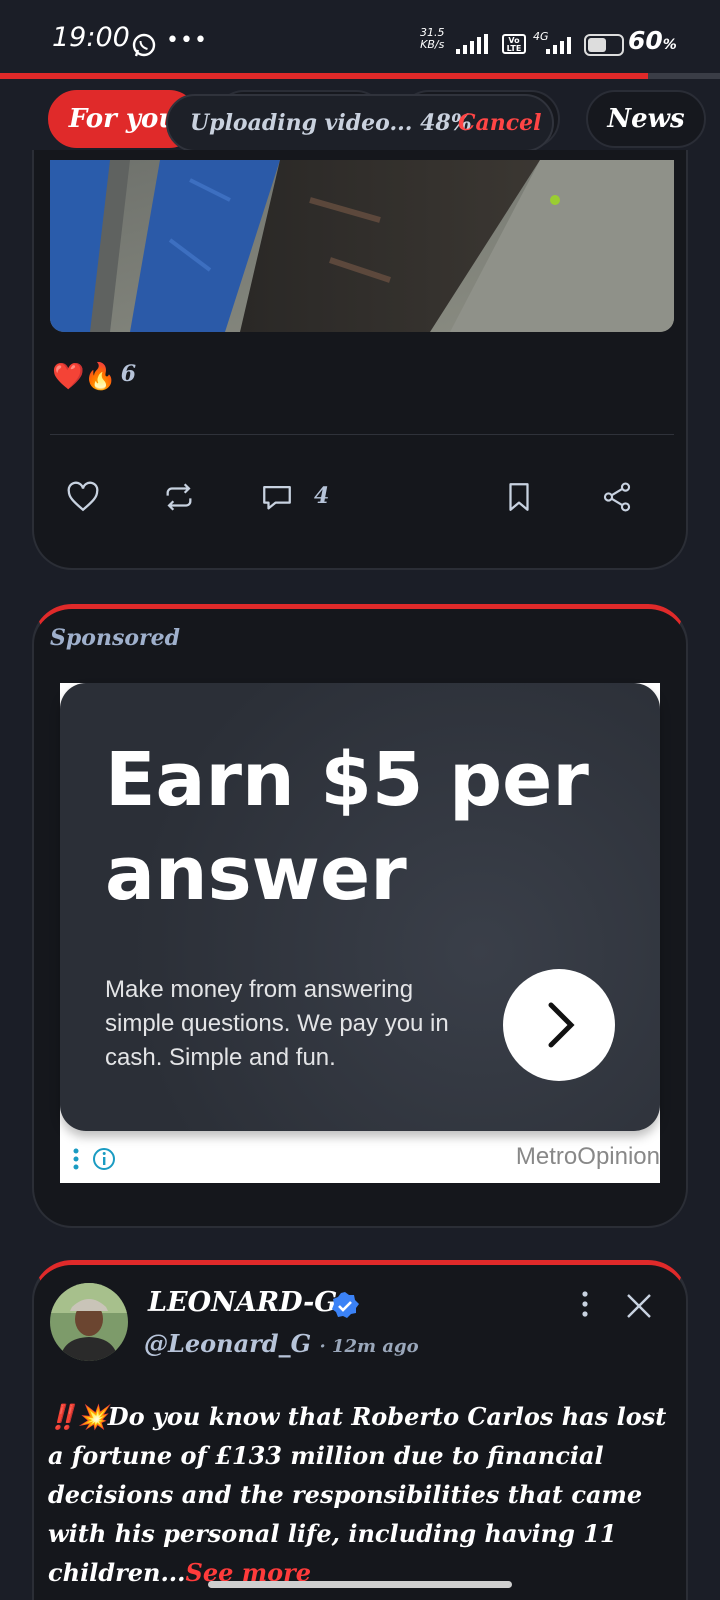 Image resolution: width=720 pixels, height=1600 pixels. What do you see at coordinates (369, 1346) in the screenshot?
I see `post-time: · 12m ago` at bounding box center [369, 1346].